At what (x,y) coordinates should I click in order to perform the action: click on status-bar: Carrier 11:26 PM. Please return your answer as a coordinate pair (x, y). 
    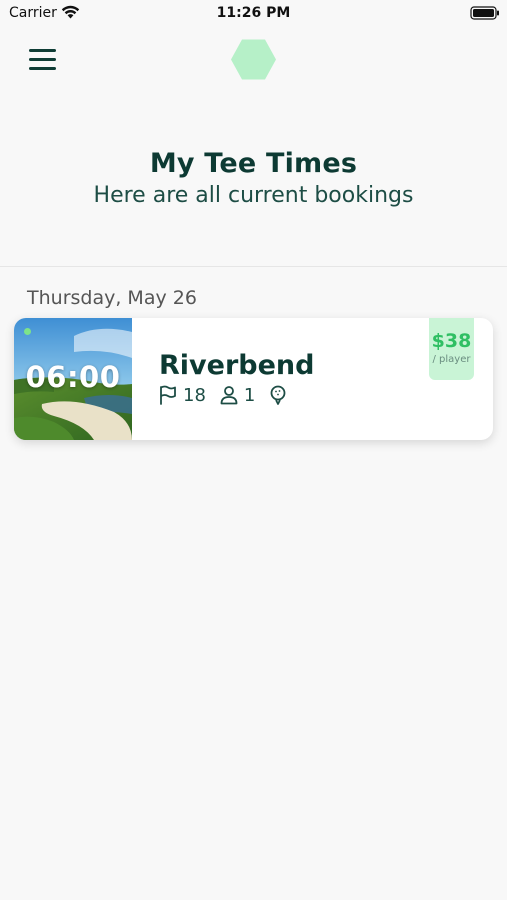
    Looking at the image, I should click on (253, 14).